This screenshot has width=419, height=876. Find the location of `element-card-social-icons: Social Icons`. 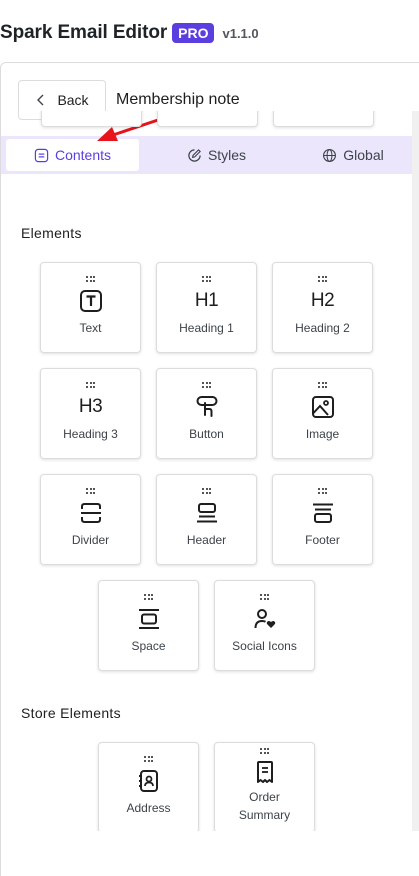

element-card-social-icons: Social Icons is located at coordinates (264, 625).